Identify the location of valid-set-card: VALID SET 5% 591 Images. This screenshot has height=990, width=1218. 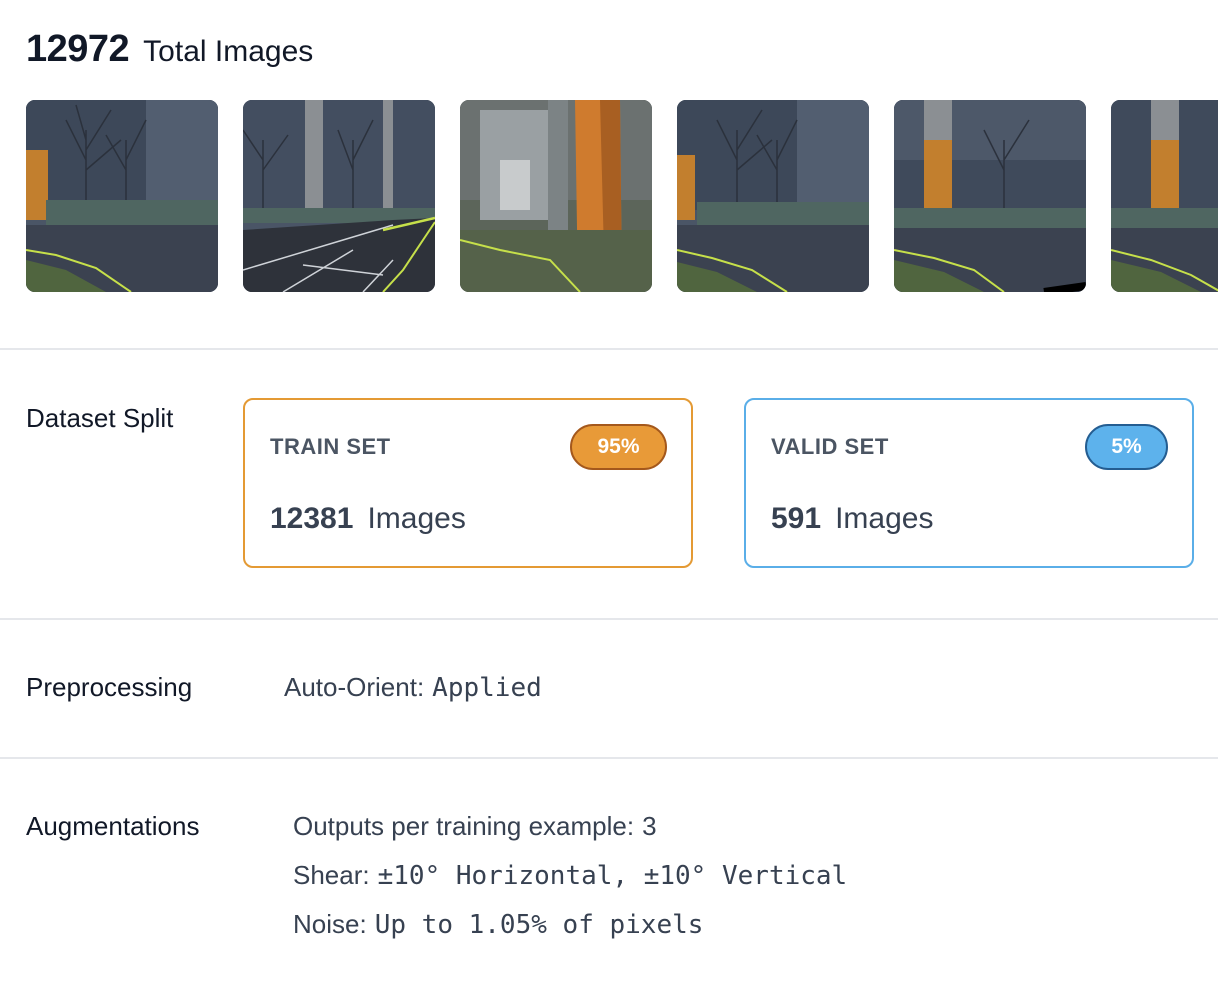
(969, 483).